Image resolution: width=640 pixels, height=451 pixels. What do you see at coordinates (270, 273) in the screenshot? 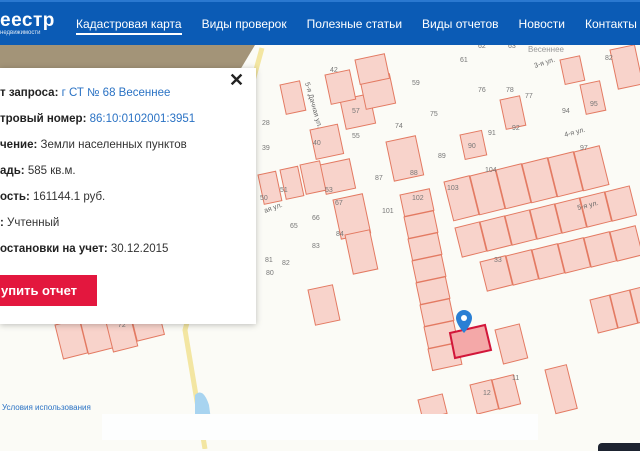
I see `parcel-number: 80` at bounding box center [270, 273].